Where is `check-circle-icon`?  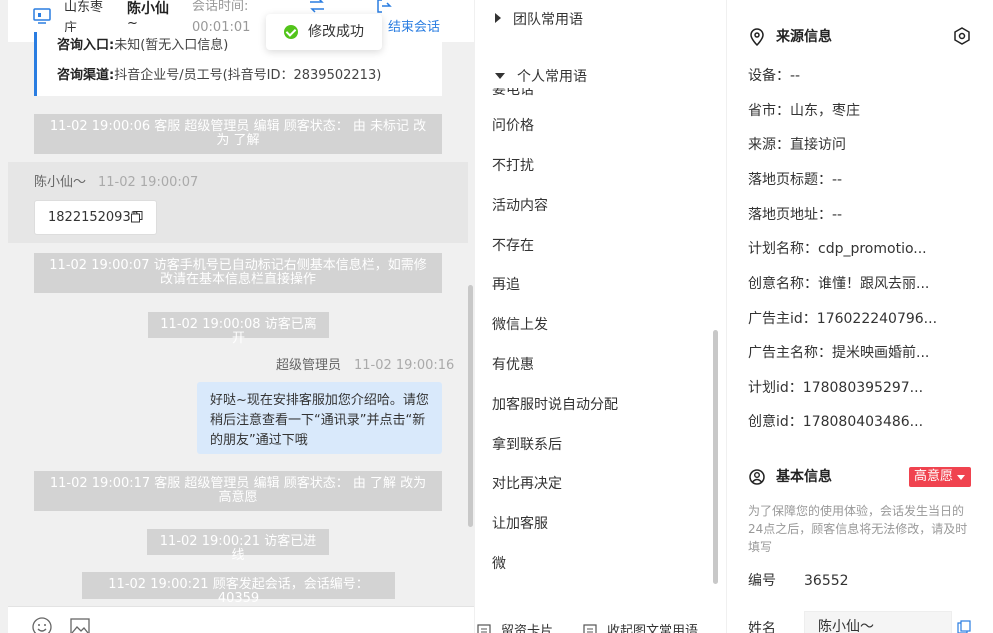 check-circle-icon is located at coordinates (291, 32).